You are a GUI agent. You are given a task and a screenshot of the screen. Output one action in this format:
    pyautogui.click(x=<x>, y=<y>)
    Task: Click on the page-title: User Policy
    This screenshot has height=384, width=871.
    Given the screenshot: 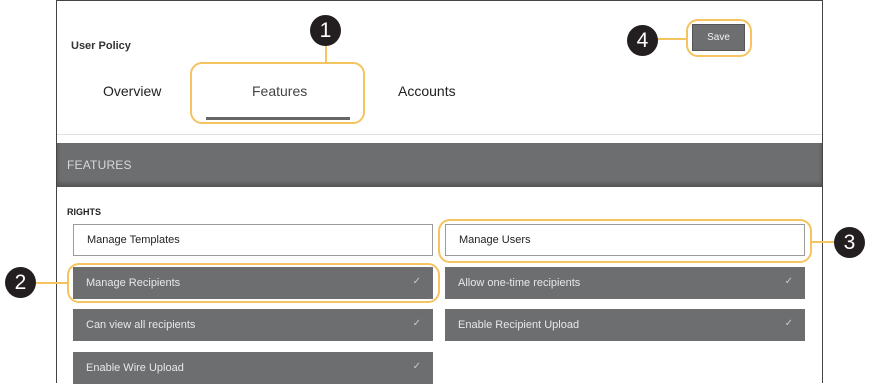 What is the action you would take?
    pyautogui.click(x=101, y=46)
    